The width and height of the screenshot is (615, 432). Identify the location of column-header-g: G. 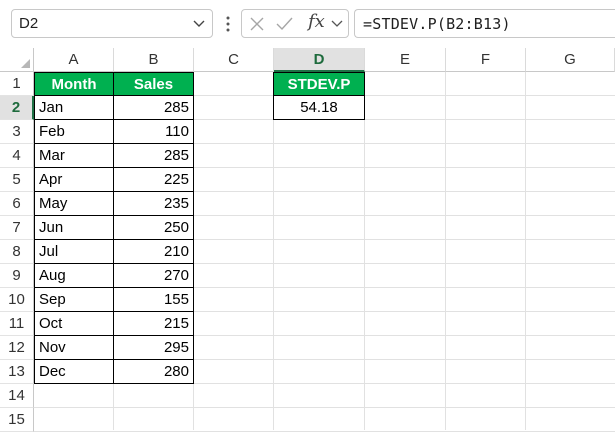
(570, 60).